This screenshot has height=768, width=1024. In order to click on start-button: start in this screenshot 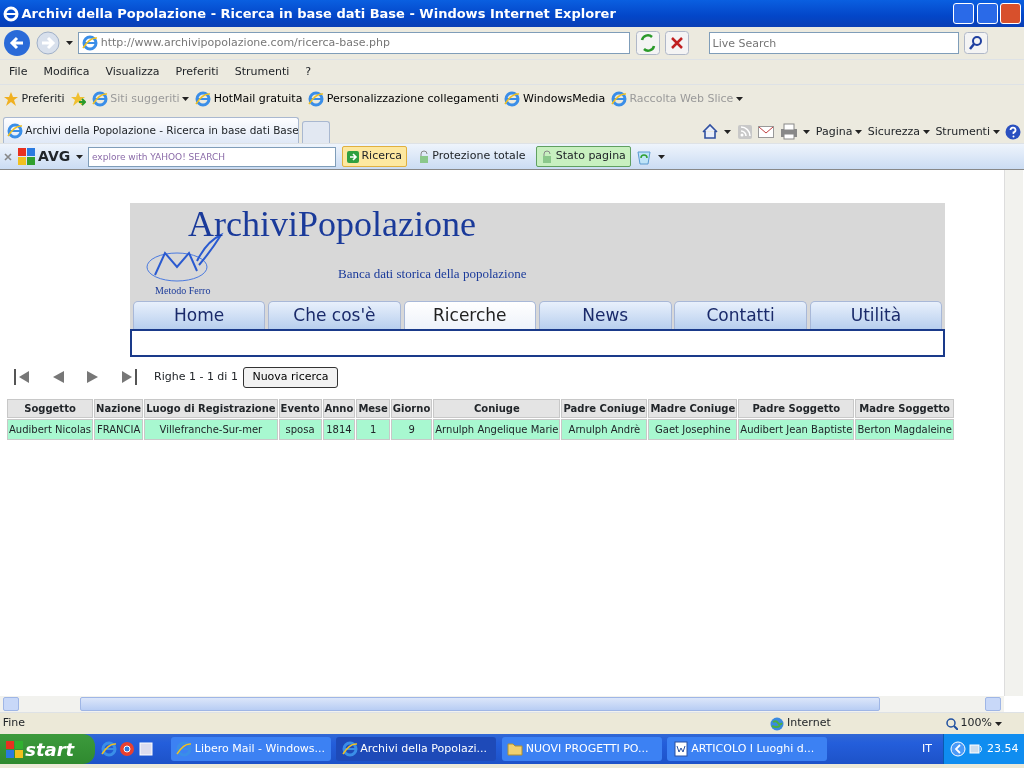, I will do `click(47, 749)`.